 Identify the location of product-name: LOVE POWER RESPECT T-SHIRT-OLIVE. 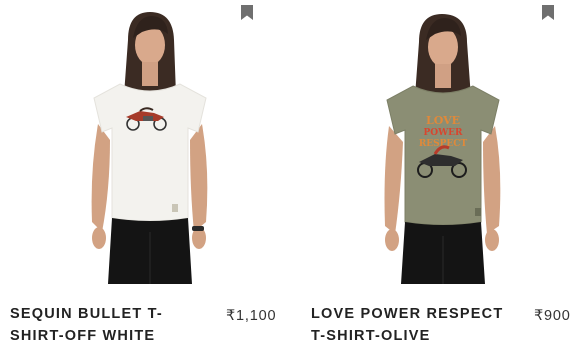
(411, 325).